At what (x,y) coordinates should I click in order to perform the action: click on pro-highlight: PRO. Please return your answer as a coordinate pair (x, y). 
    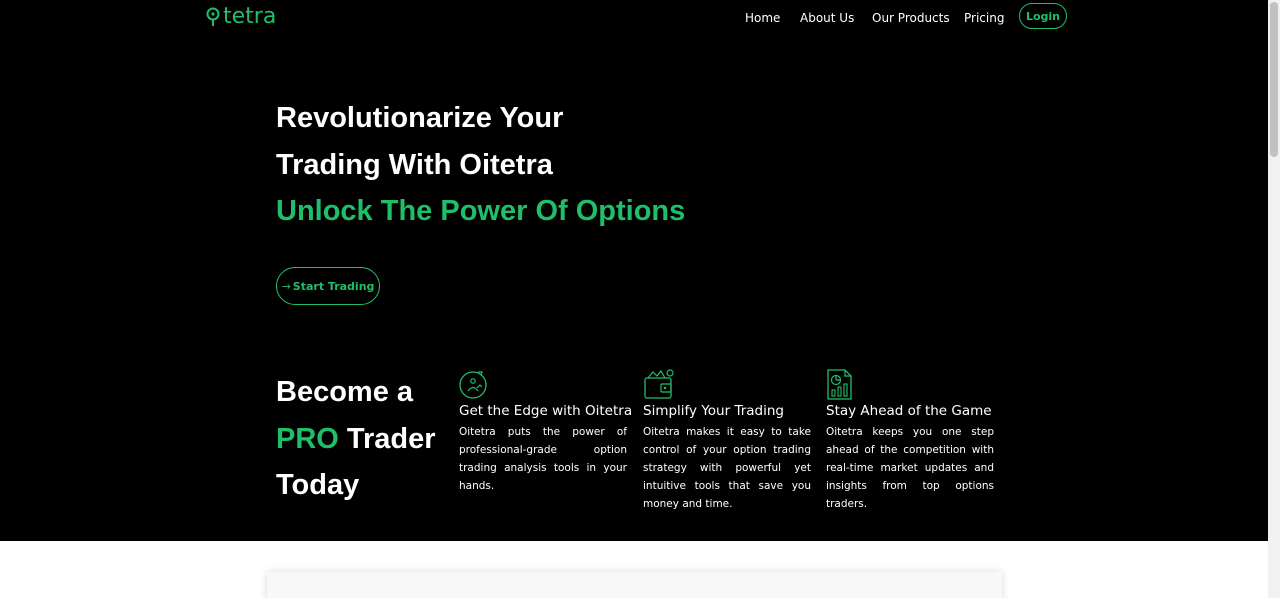
    Looking at the image, I should click on (307, 439).